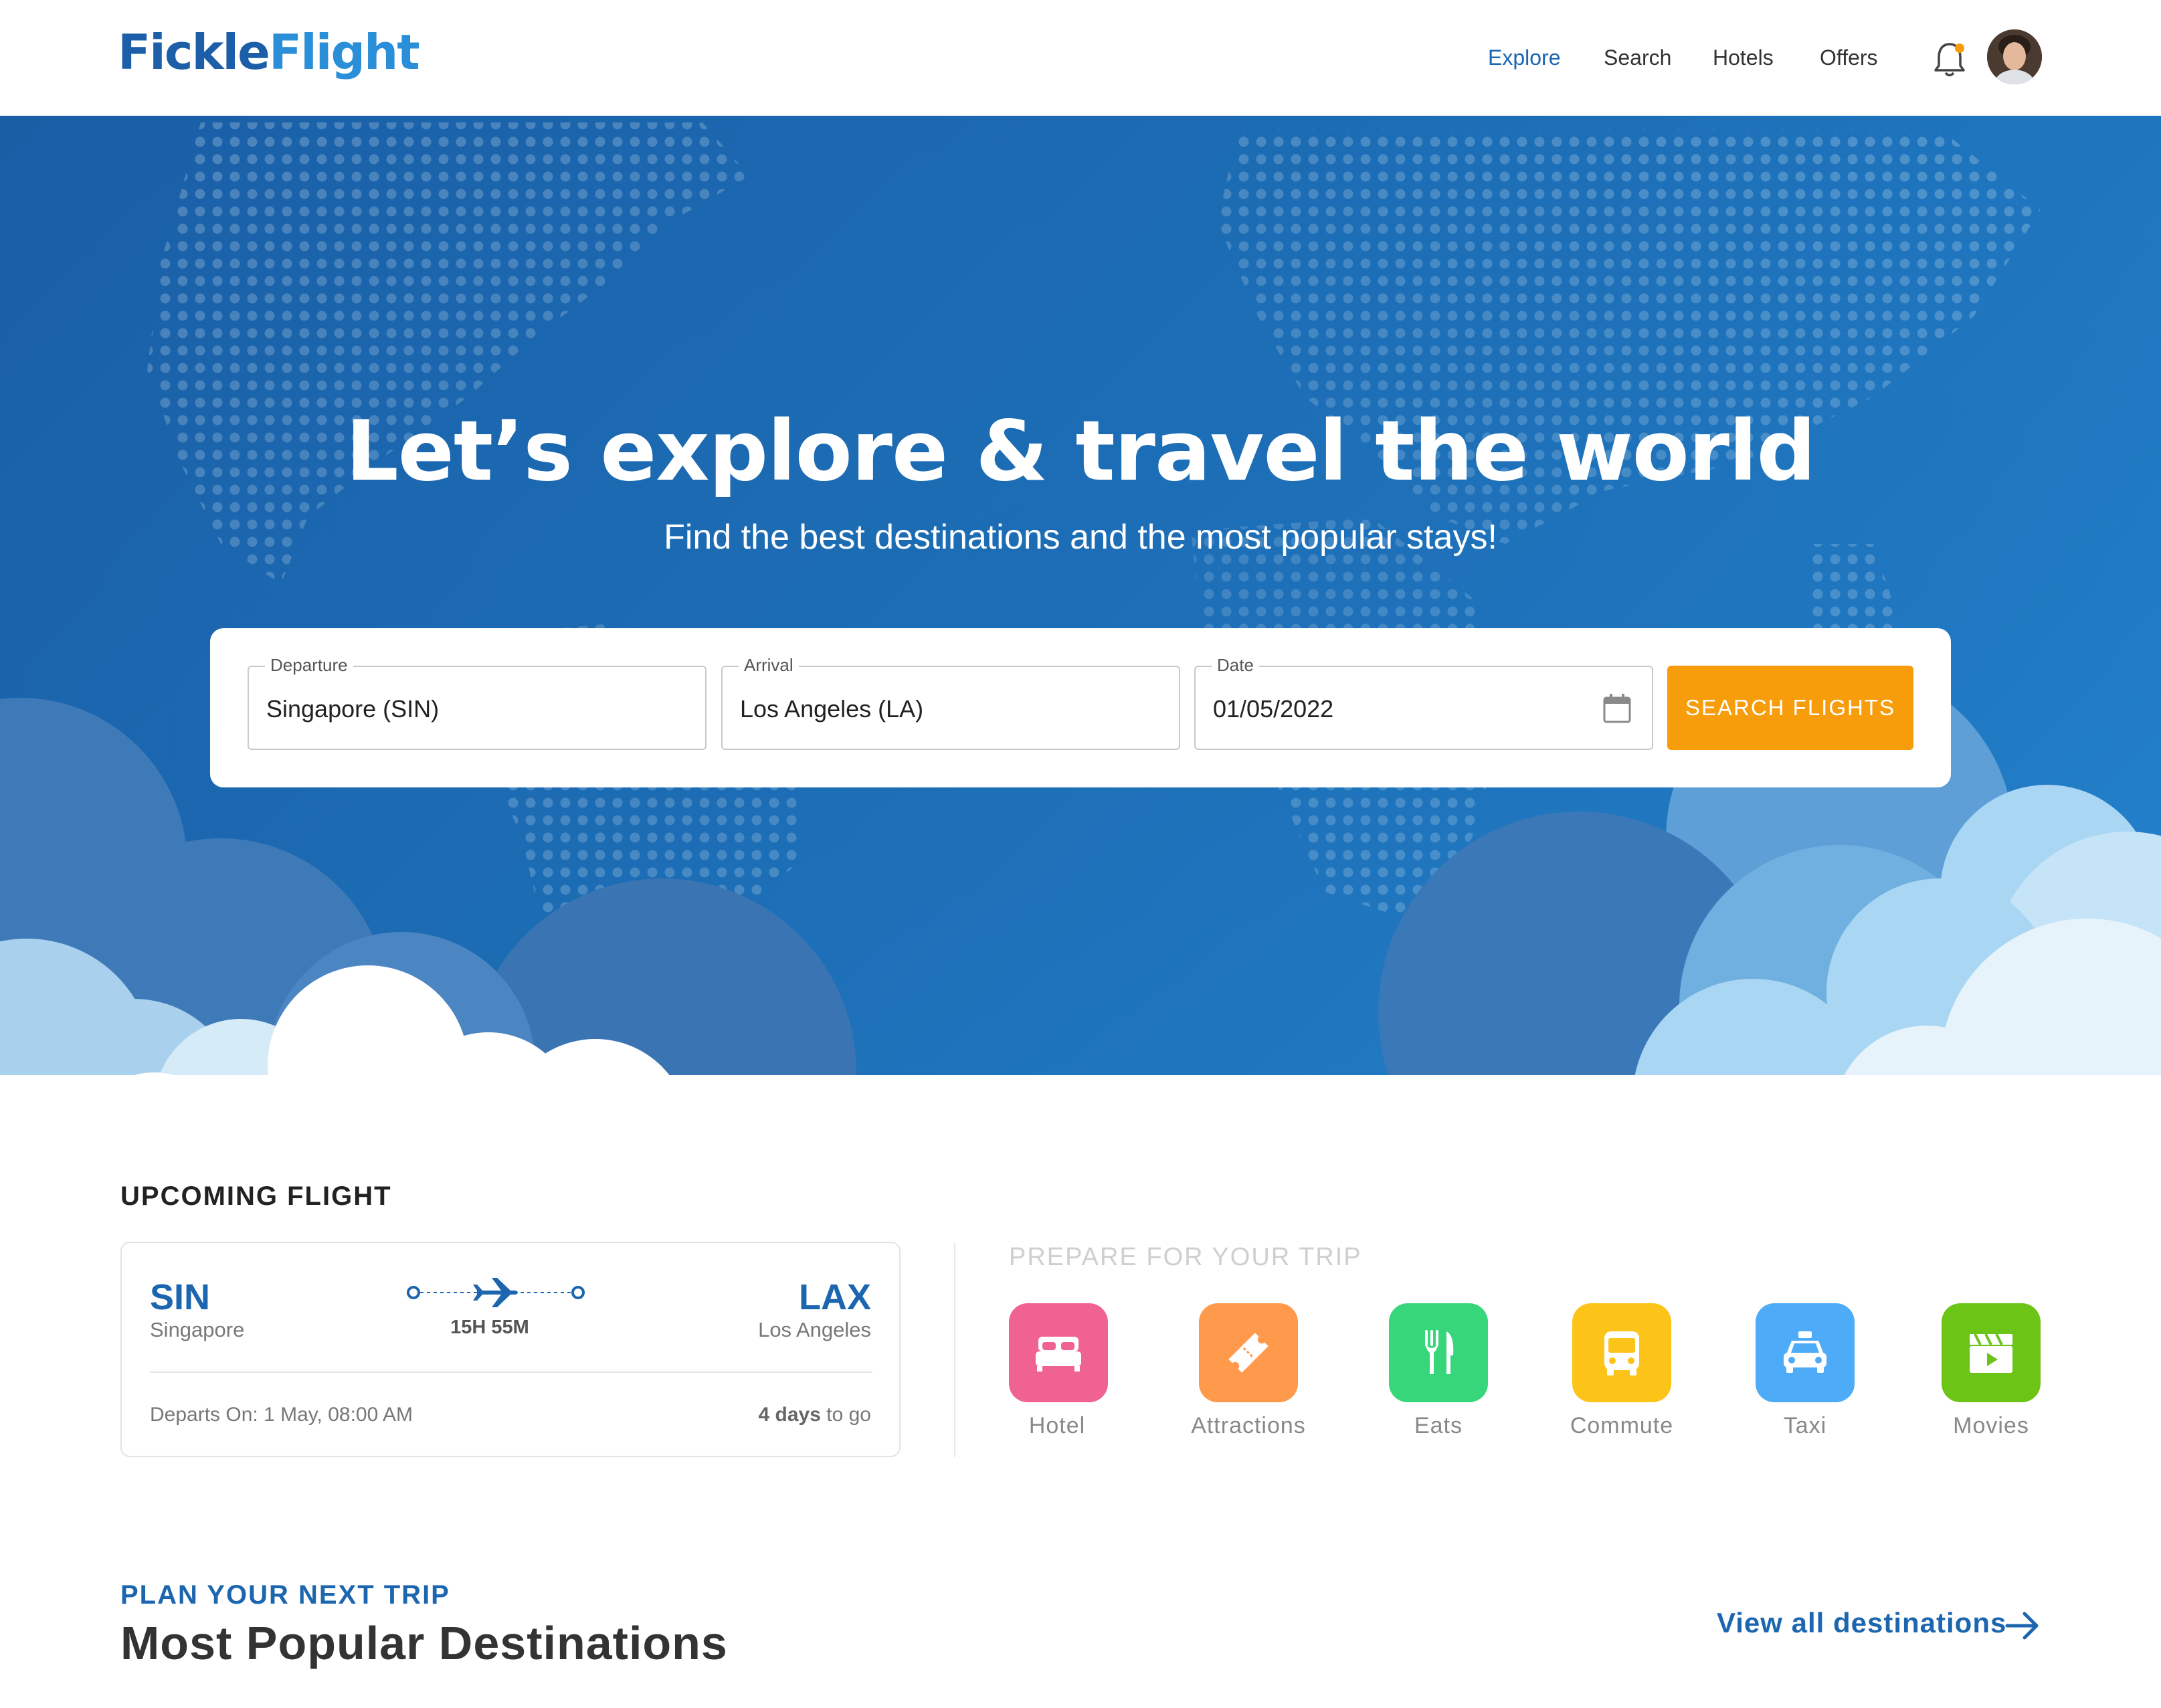 The height and width of the screenshot is (1708, 2161). Describe the element at coordinates (181, 1297) in the screenshot. I see `origin-code: SIN` at that location.